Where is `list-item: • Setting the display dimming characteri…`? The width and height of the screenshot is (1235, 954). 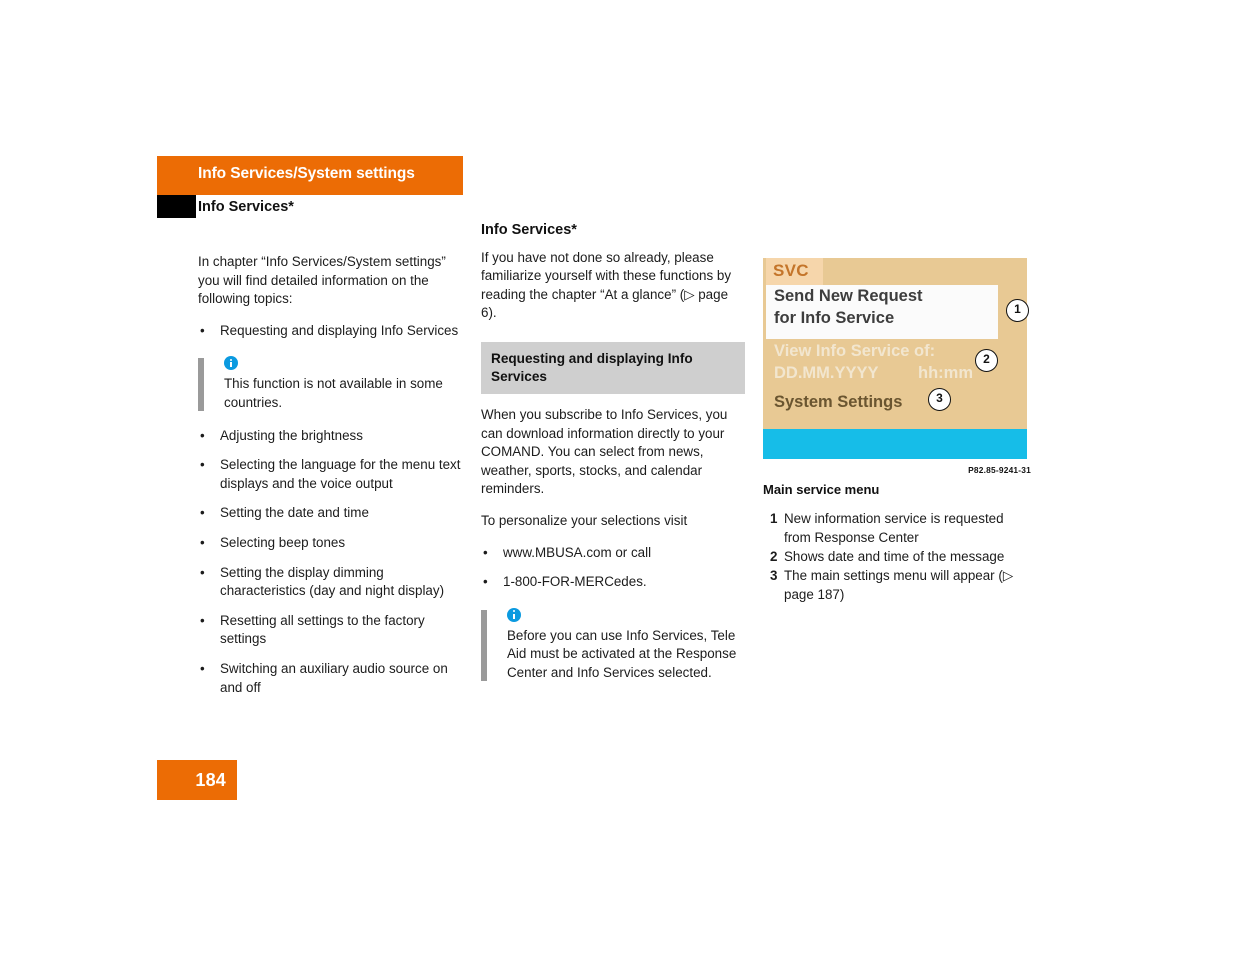 list-item: • Setting the display dimming characteri… is located at coordinates (332, 582).